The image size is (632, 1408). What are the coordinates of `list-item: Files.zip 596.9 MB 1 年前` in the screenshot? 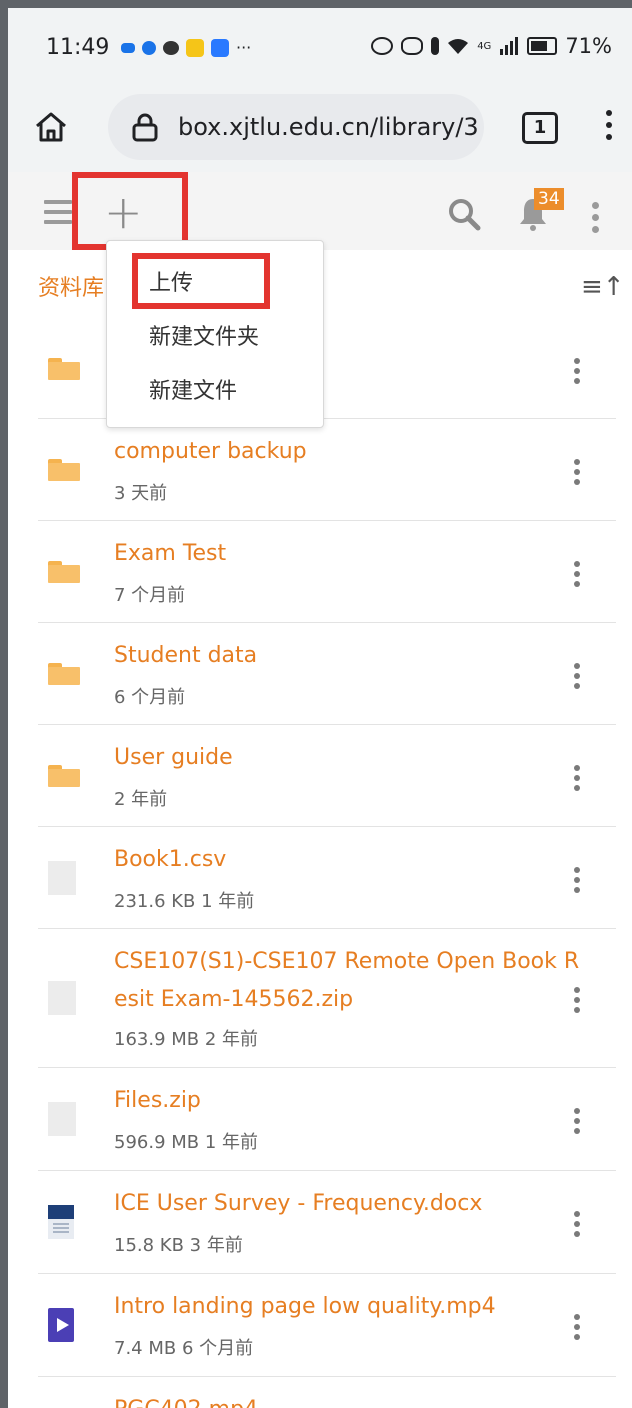 It's located at (327, 1118).